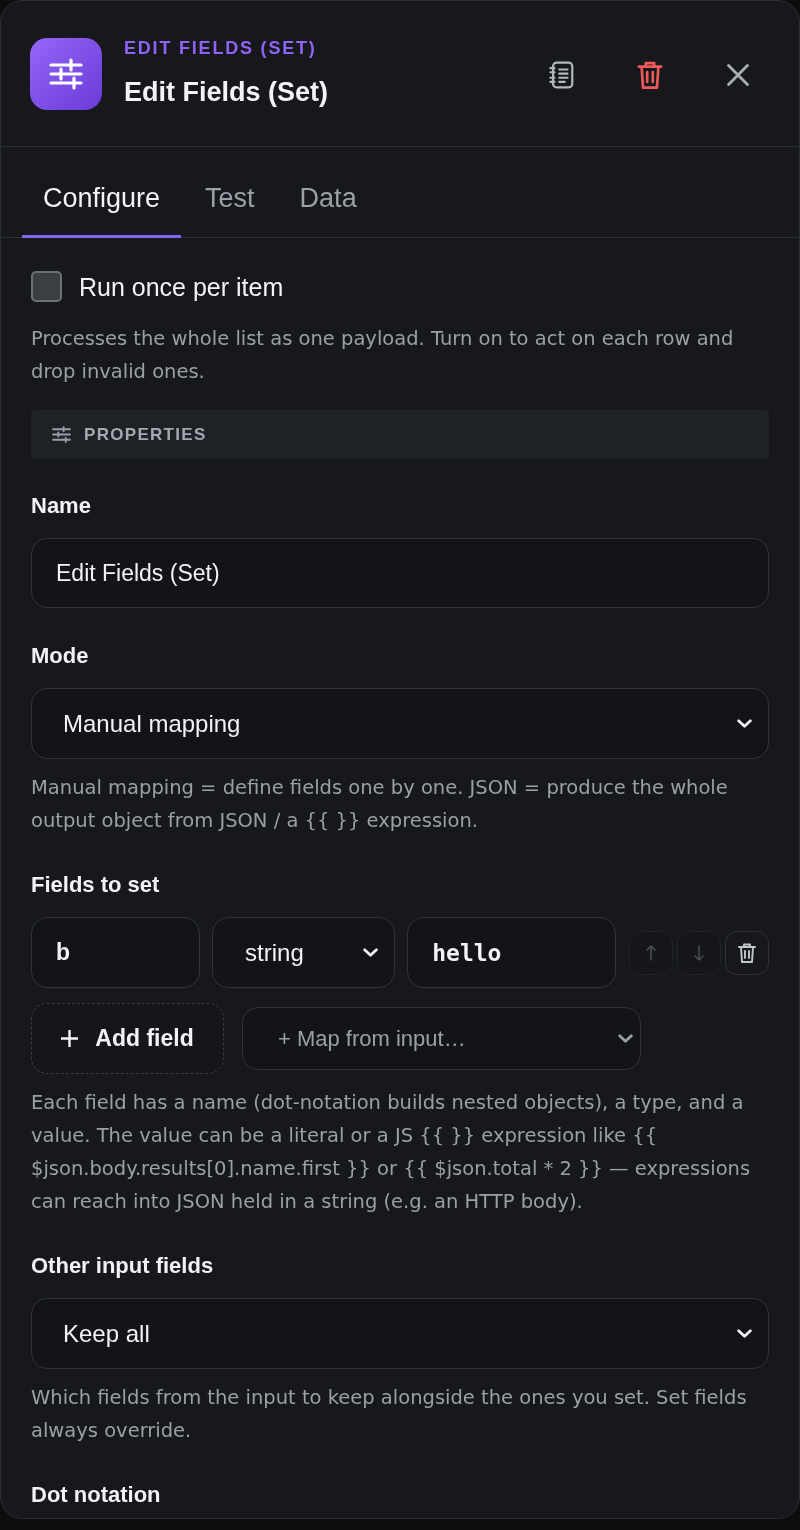 Image resolution: width=800 pixels, height=1530 pixels. What do you see at coordinates (391, 1152) in the screenshot?
I see `help-text: Each field has a name (dot-notation builds nested objects), a type, and a value. The value can be a literal or a JS {{ }} expression like {{ $json.body.results[0].name.first }} or {{ $json.total * 2 }} — expressions can reach into JSON held in a string (e.g. an HTTP body).` at bounding box center [391, 1152].